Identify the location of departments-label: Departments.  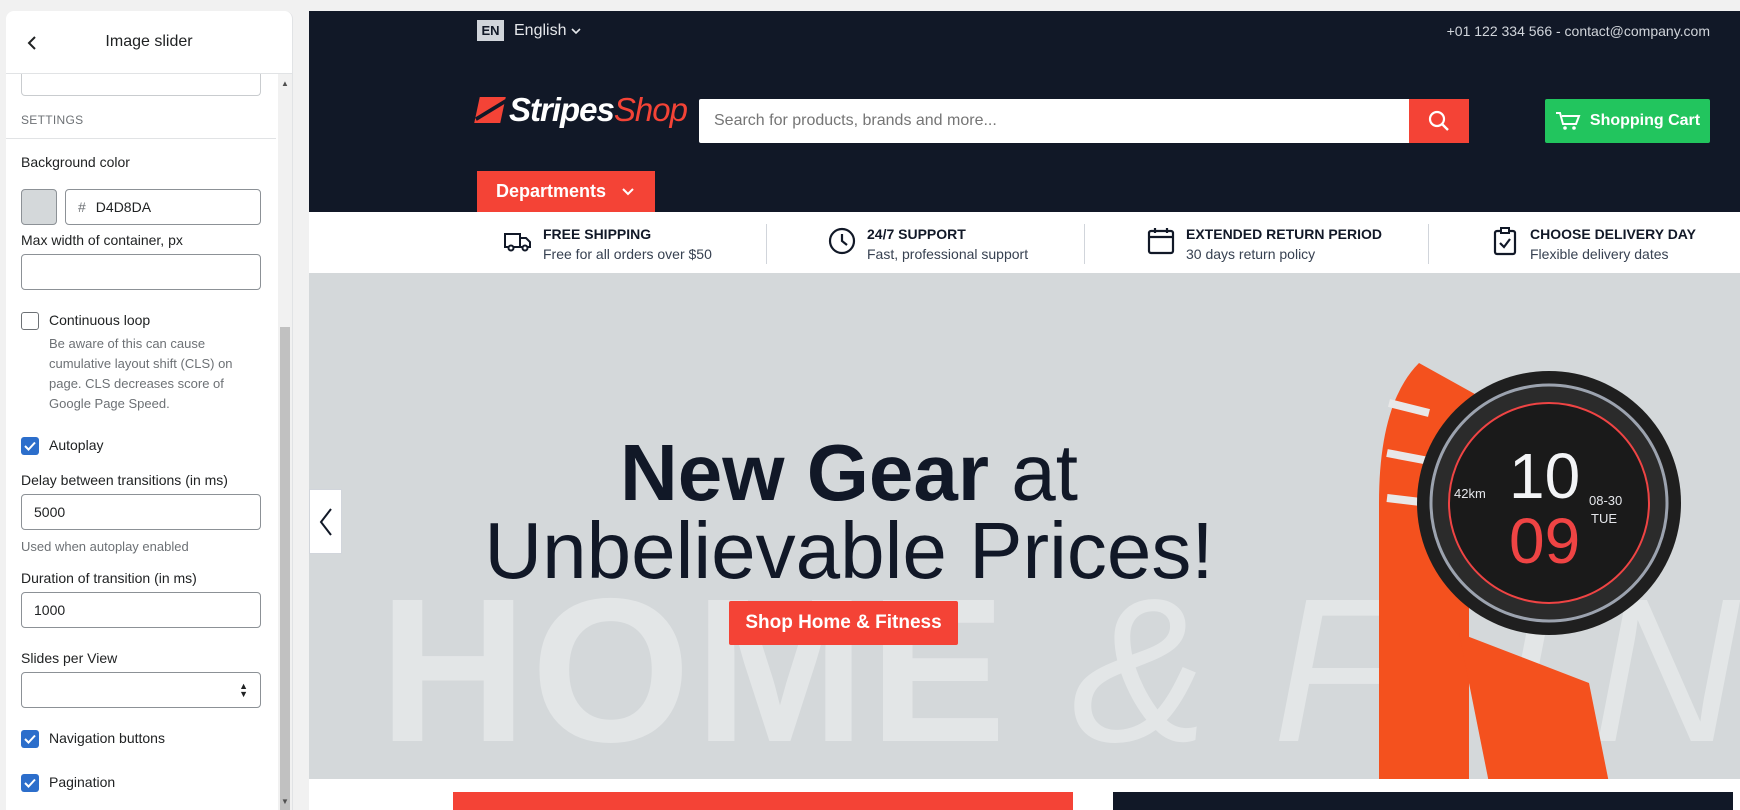
(551, 191).